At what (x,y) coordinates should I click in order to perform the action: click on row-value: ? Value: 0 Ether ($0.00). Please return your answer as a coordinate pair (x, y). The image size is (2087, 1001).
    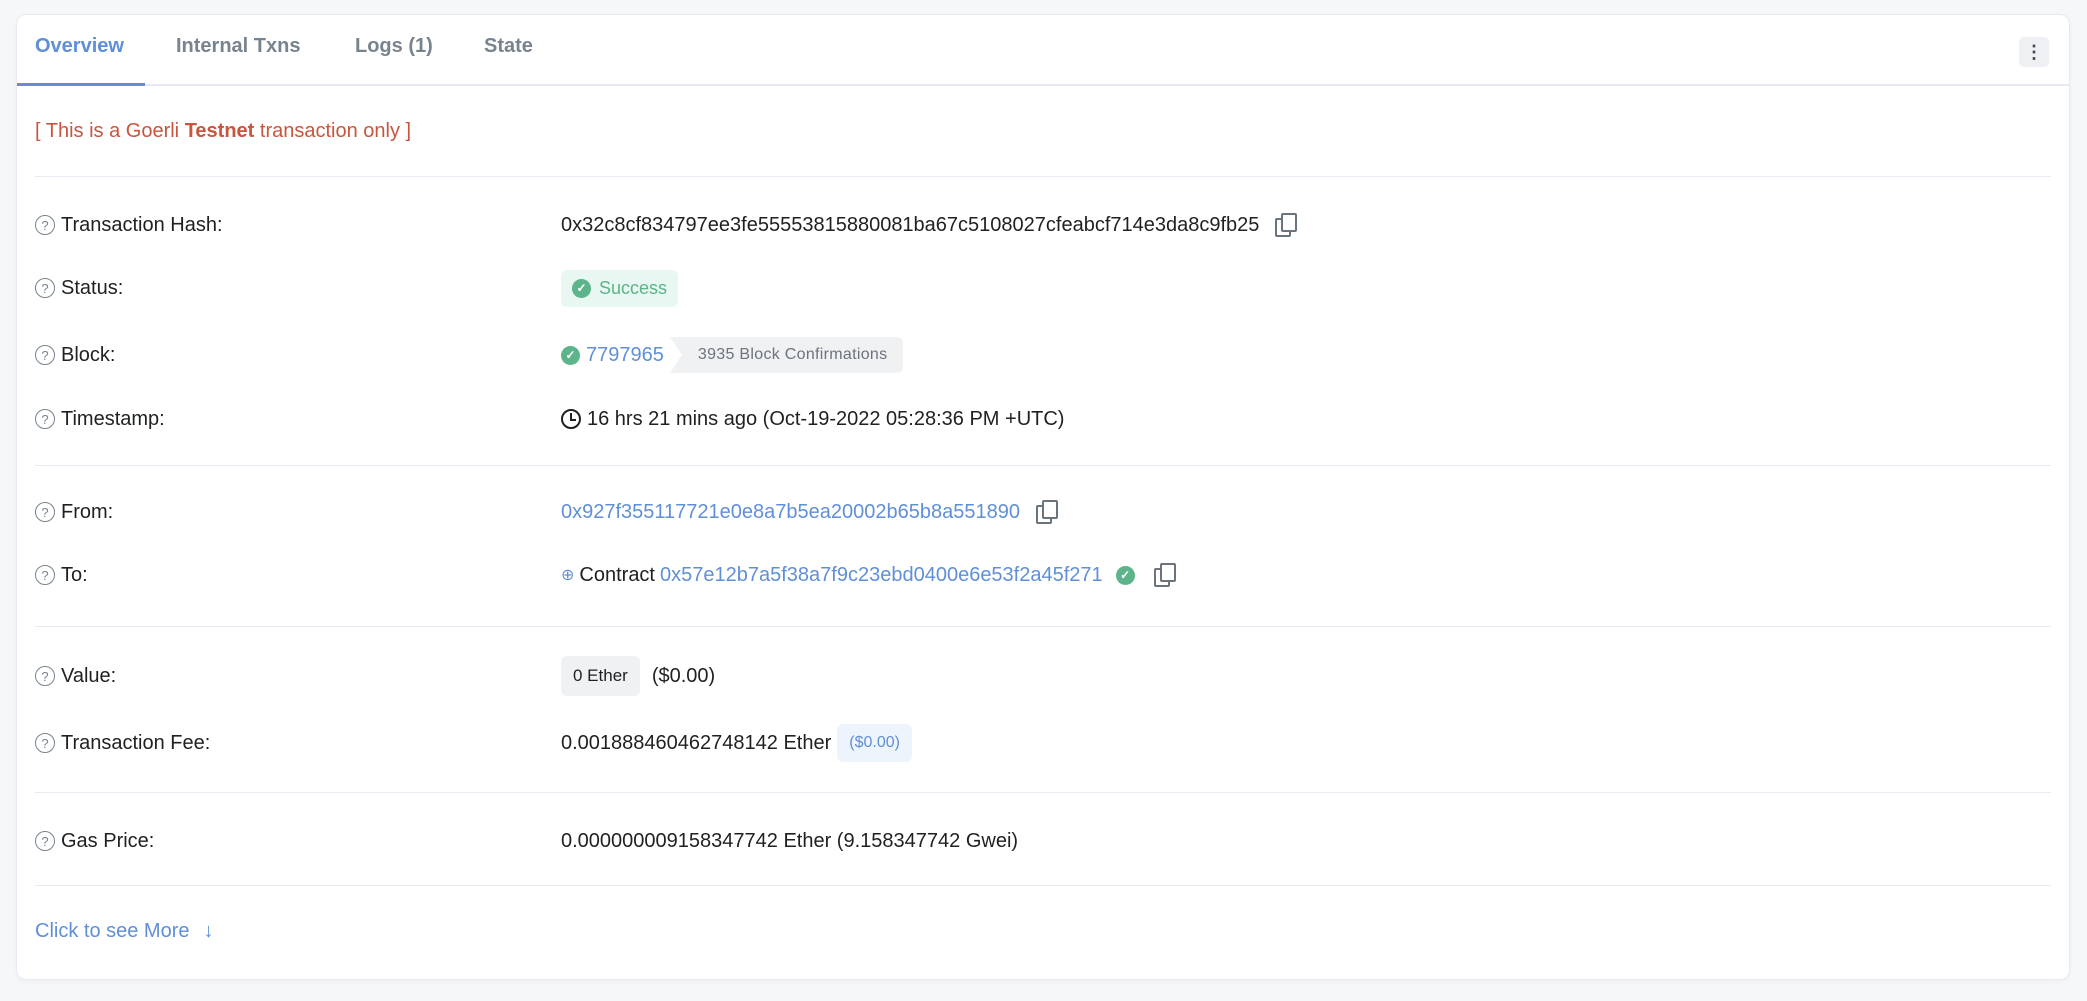
    Looking at the image, I should click on (1043, 676).